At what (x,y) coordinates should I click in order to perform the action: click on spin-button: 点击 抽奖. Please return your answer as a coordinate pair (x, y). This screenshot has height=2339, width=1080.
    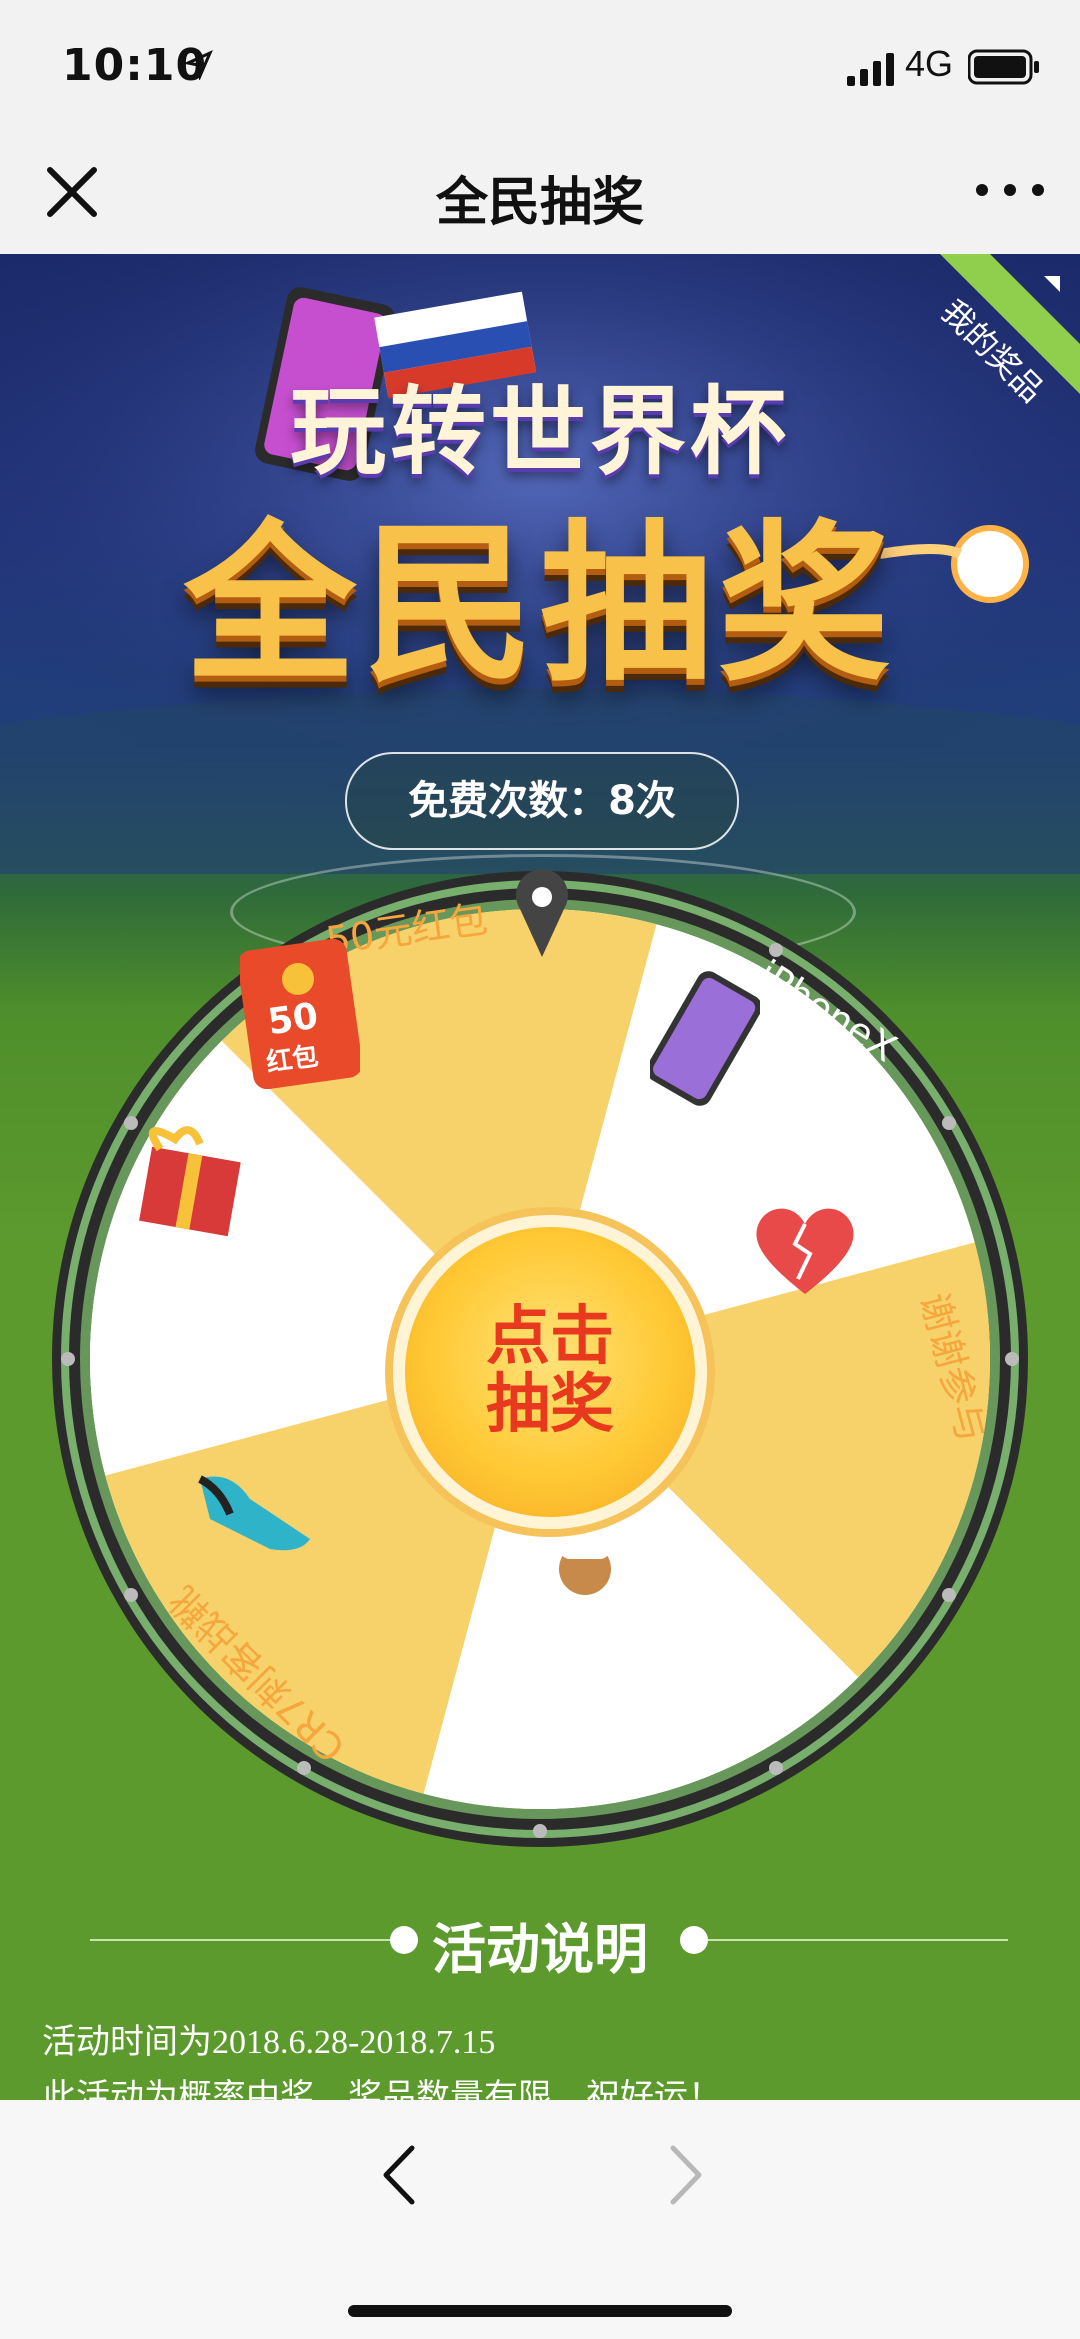
    Looking at the image, I should click on (550, 1372).